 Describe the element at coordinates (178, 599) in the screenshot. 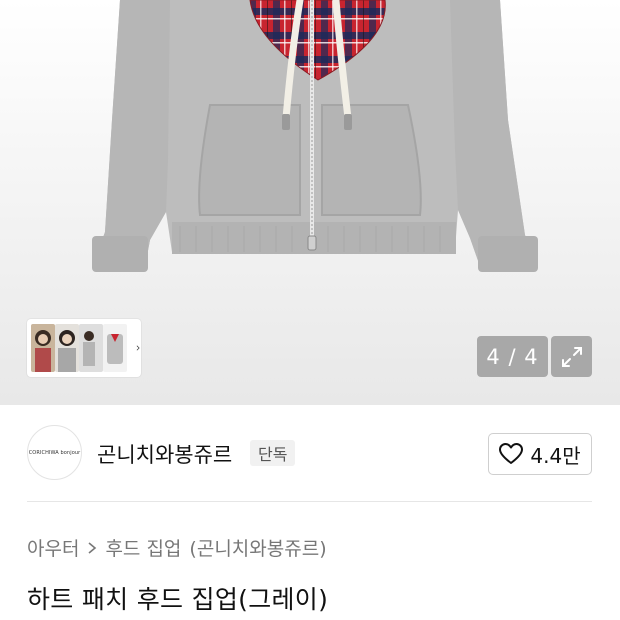

I see `product-title: 하트 패치 후드 집업(그레이)` at that location.